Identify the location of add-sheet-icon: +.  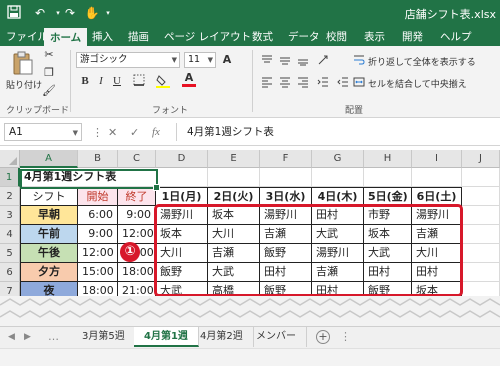
(323, 337).